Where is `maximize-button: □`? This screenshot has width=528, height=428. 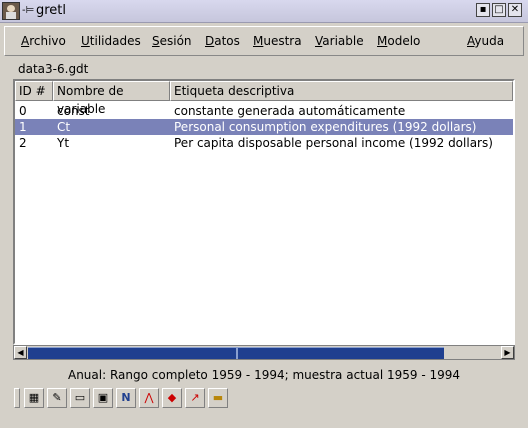 maximize-button: □ is located at coordinates (499, 10).